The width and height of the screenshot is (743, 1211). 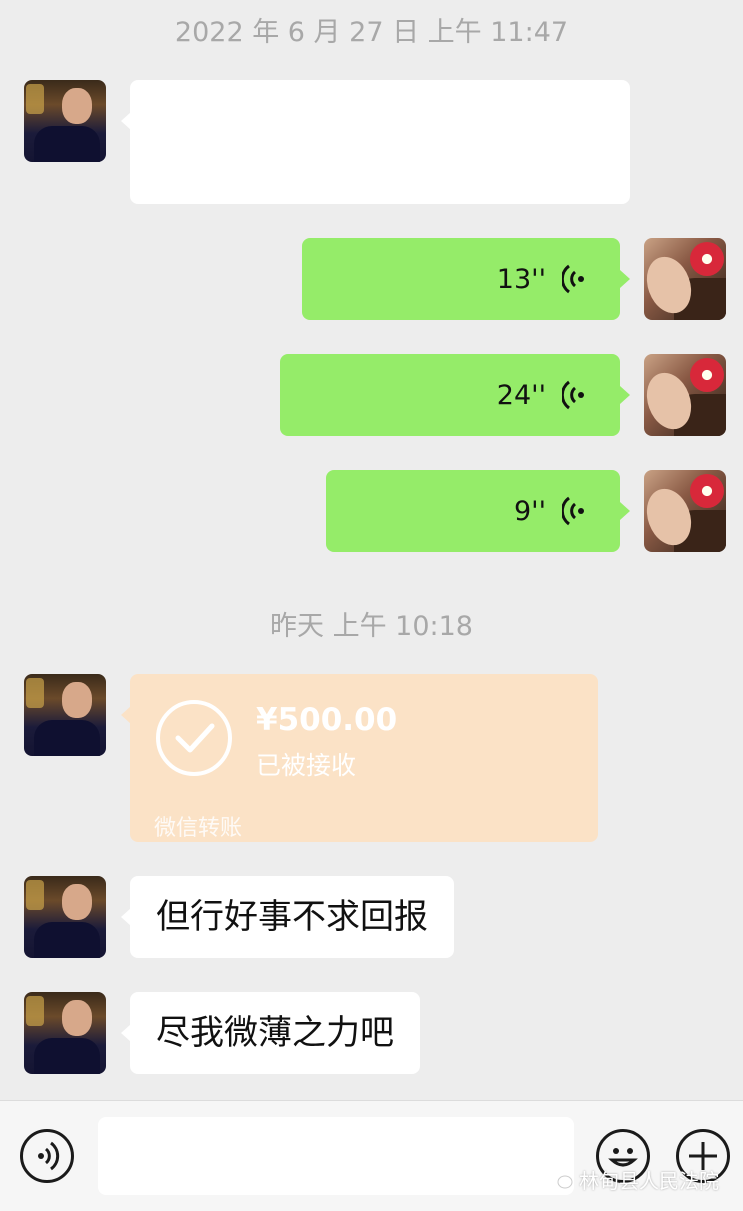 I want to click on voice-icon, so click(x=49, y=1156).